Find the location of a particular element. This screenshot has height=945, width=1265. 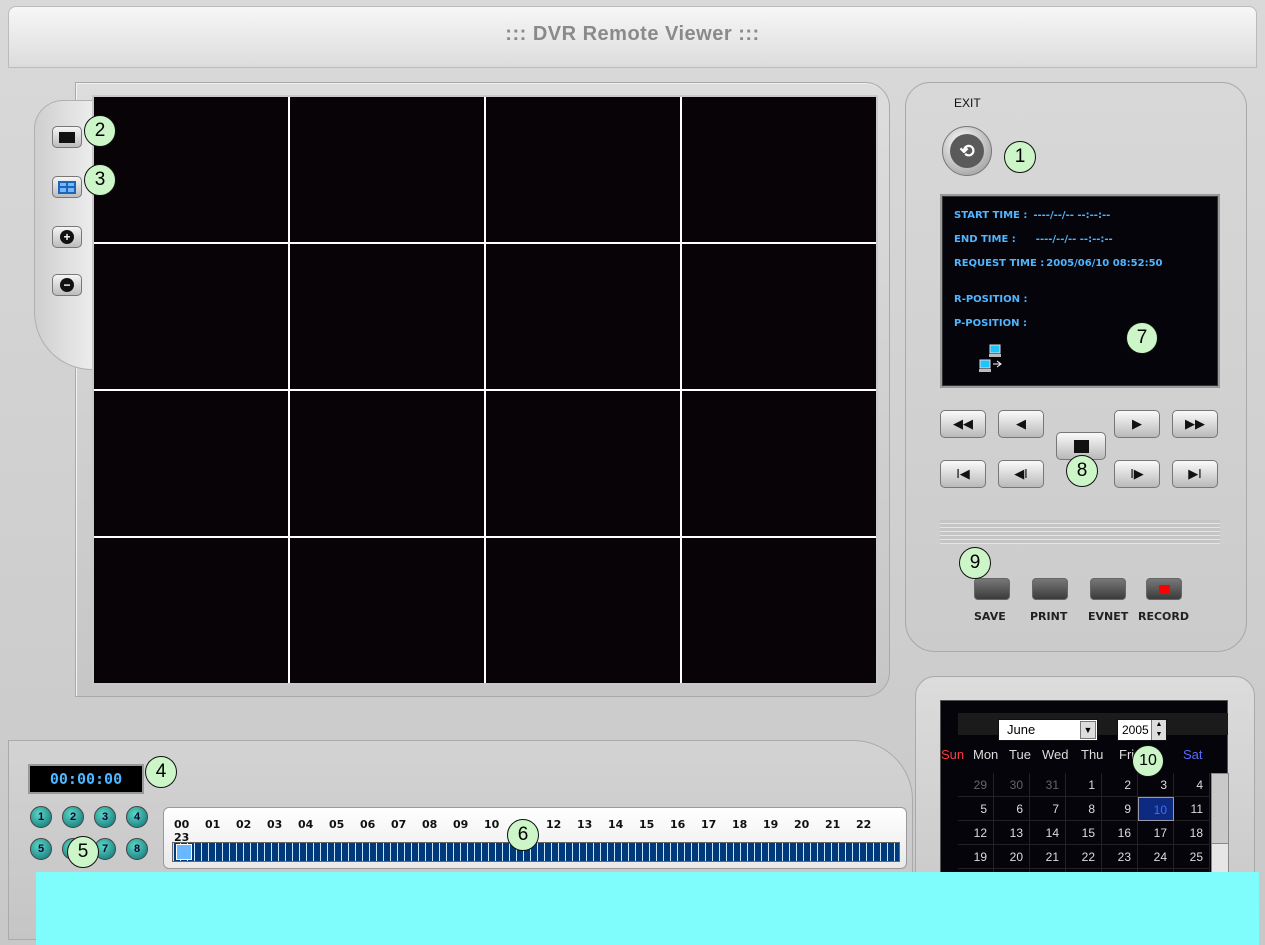

hour-label: 03 is located at coordinates (275, 824).